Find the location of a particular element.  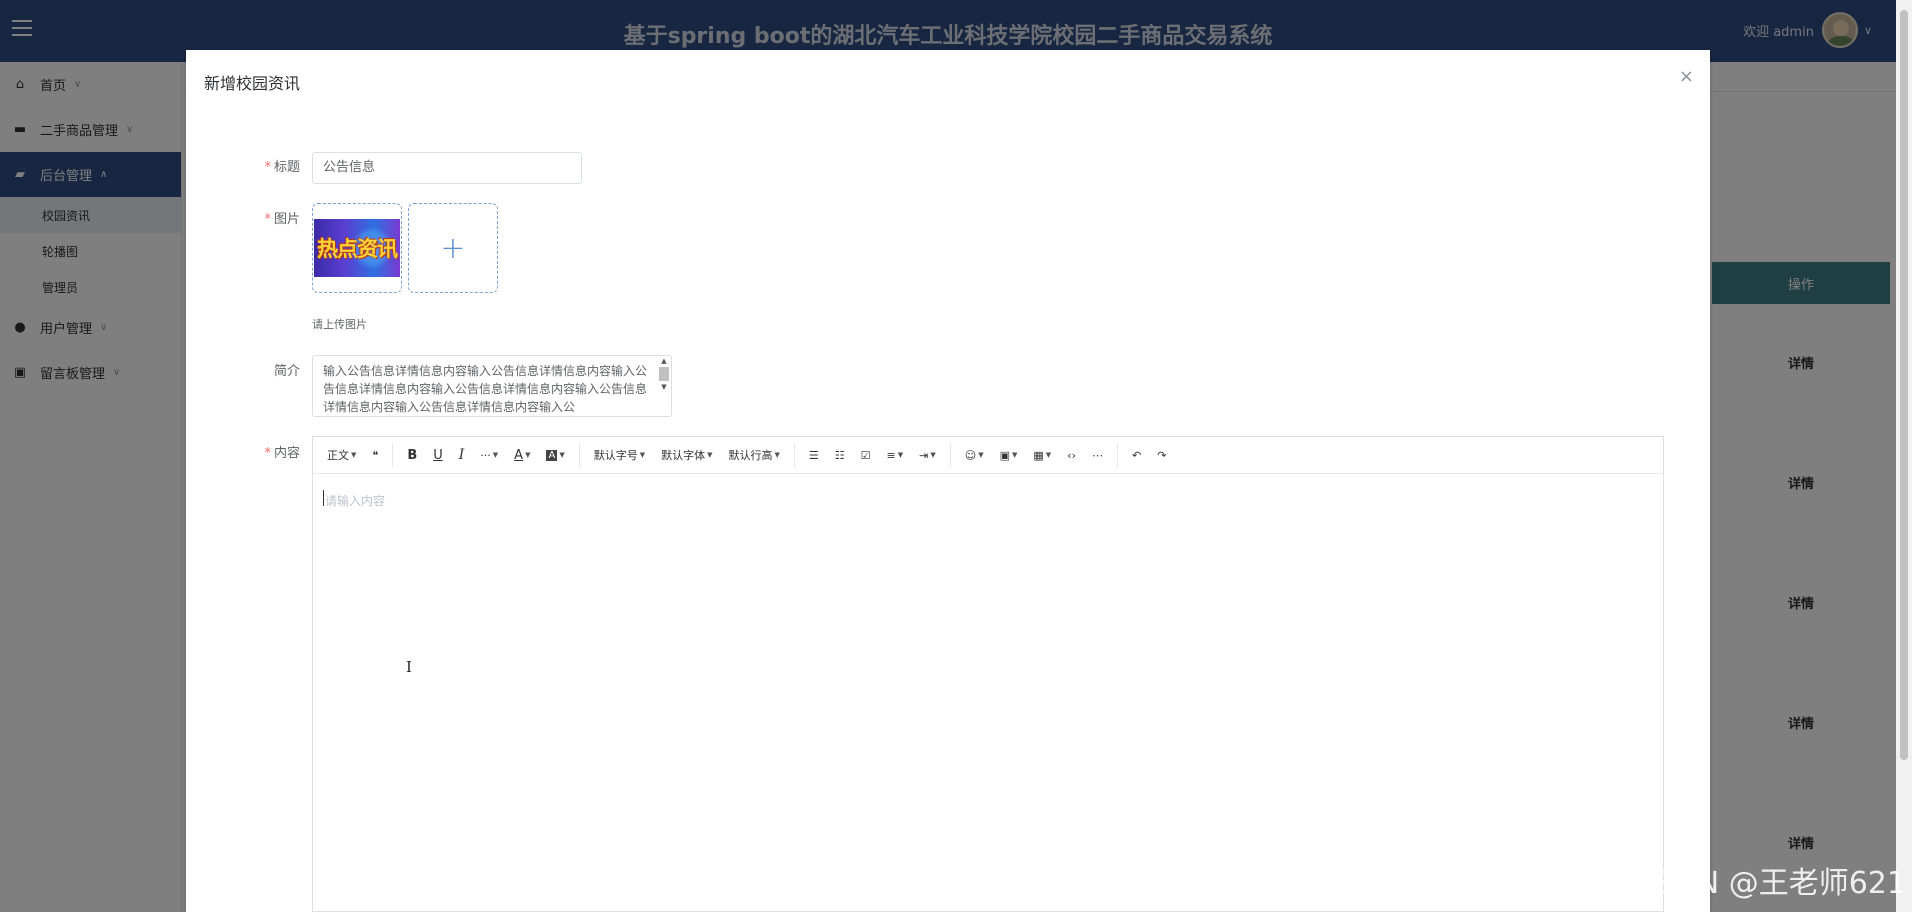

upload-tip: 请上传图片 is located at coordinates (339, 324).